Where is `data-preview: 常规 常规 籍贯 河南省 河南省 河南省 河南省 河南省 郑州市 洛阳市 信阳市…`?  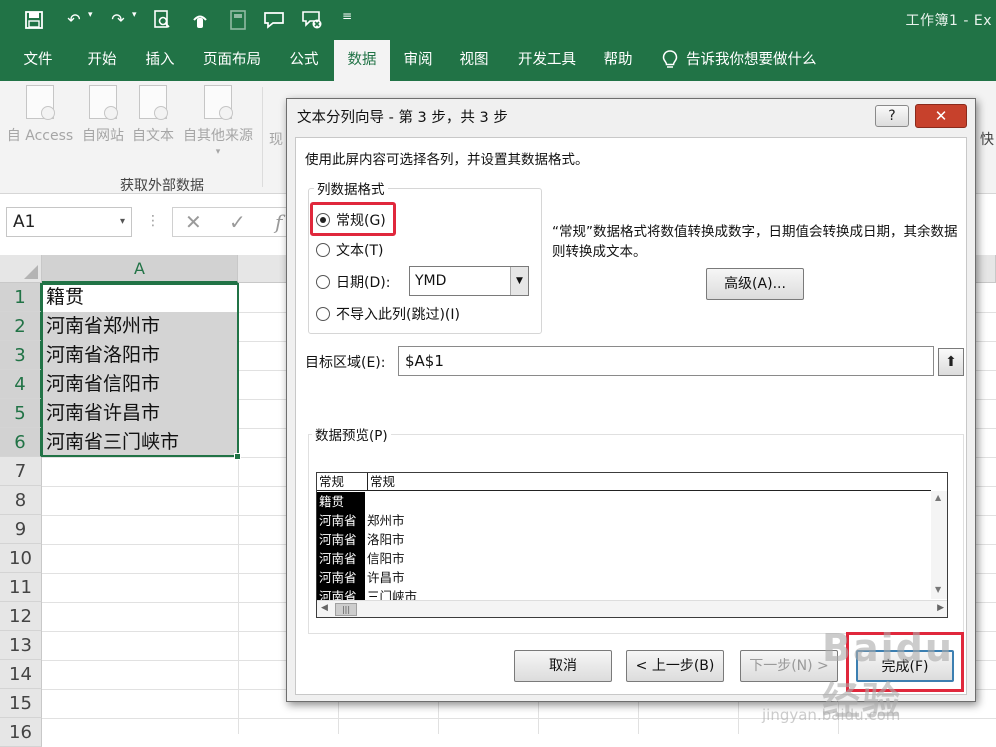 data-preview: 常规 常规 籍贯 河南省 河南省 河南省 河南省 河南省 郑州市 洛阳市 信阳市… is located at coordinates (632, 545).